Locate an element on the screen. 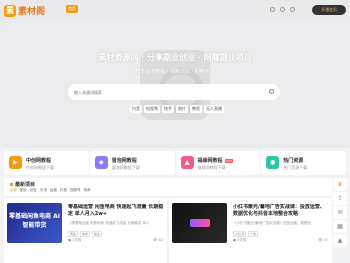 The width and height of the screenshot is (350, 263). hot-badge: HOT is located at coordinates (228, 161).